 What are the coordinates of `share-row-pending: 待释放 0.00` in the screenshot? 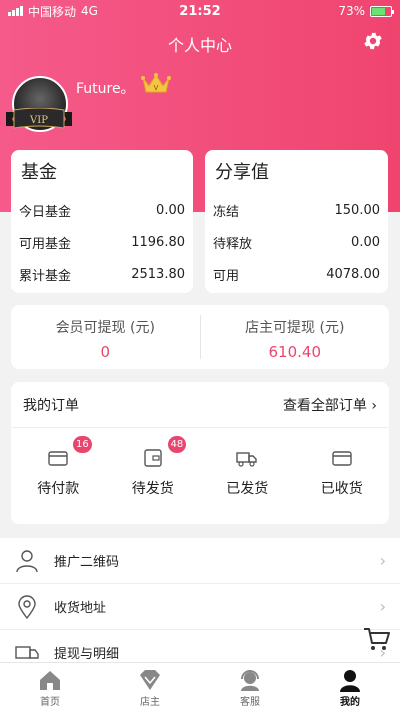 It's located at (296, 243).